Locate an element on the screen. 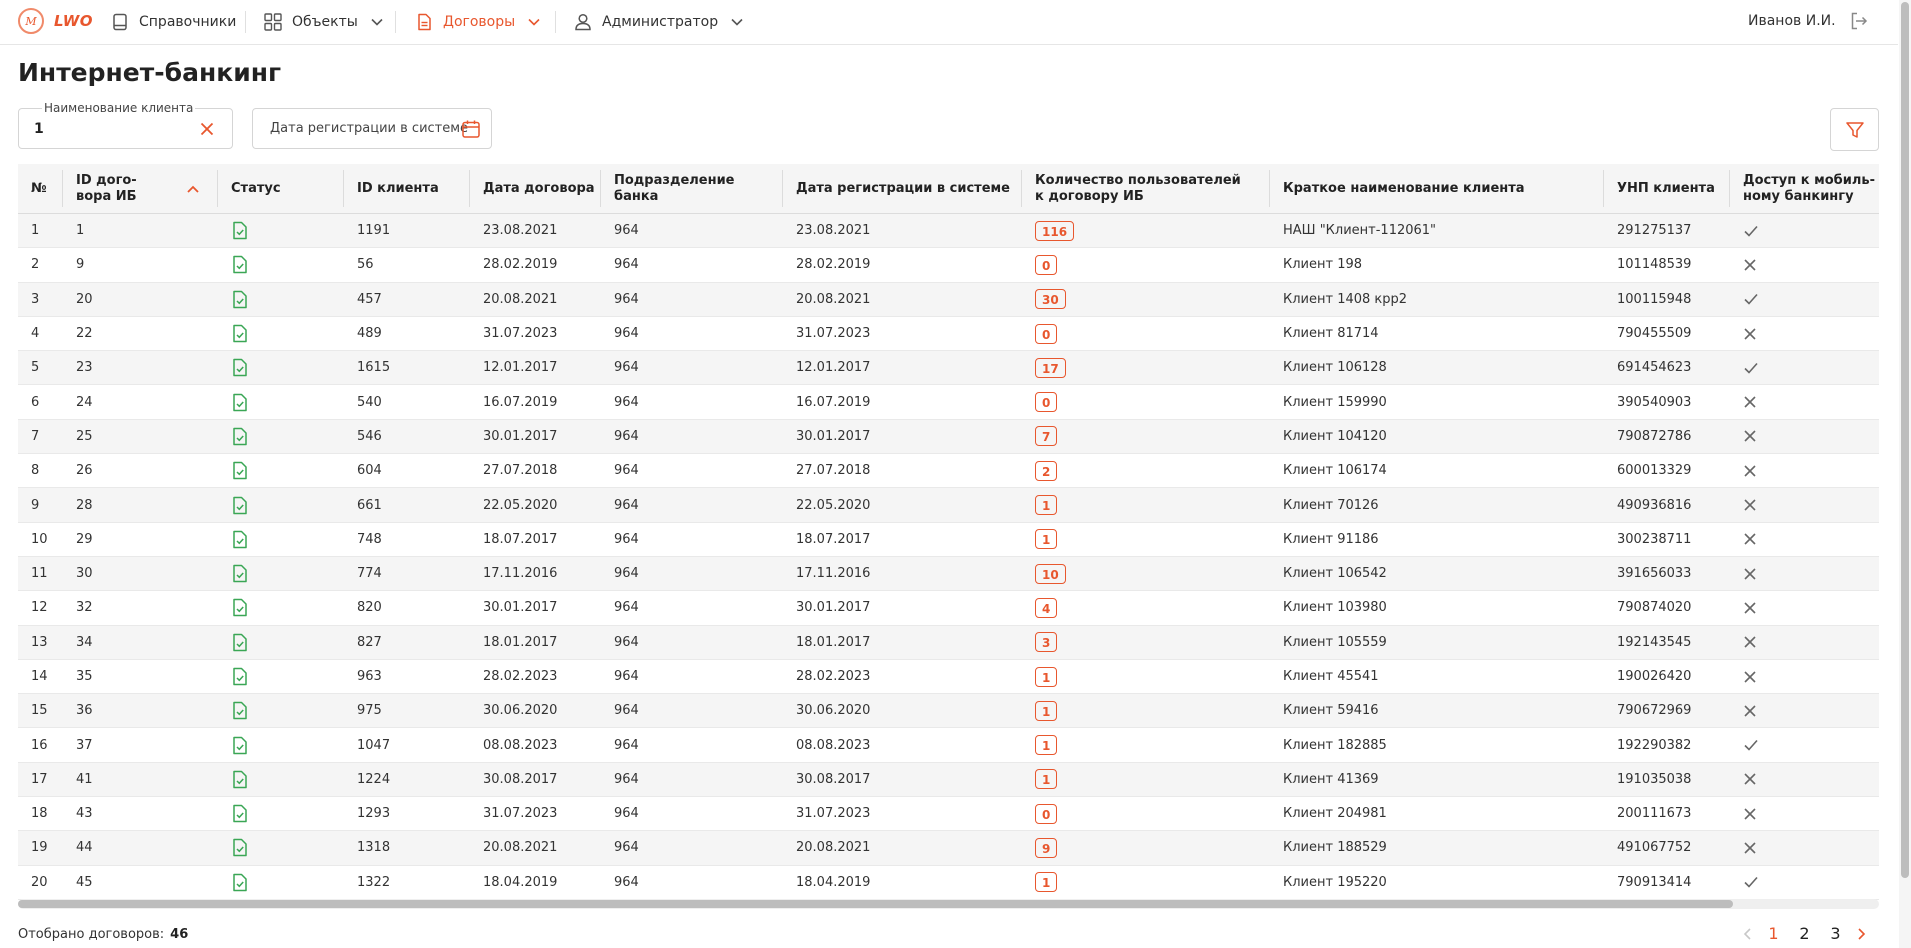 Image resolution: width=1911 pixels, height=948 pixels. client-name-filter: Наименование клиента 1 is located at coordinates (125, 125).